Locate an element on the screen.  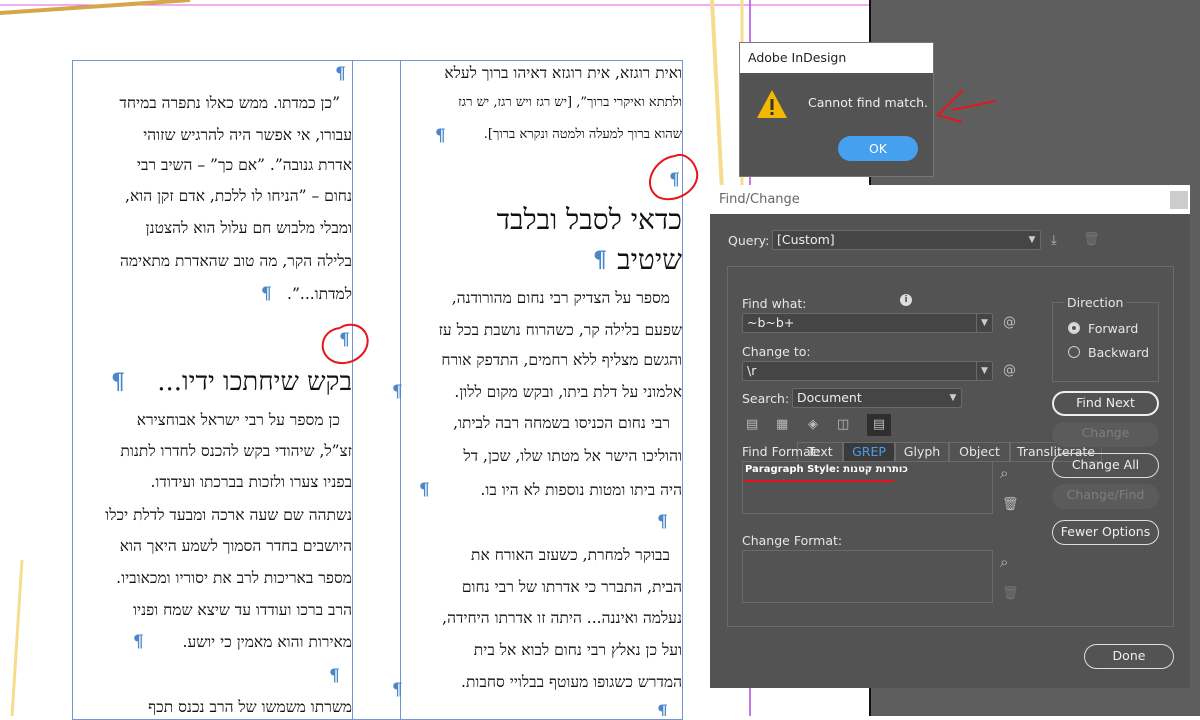
tab-glyph: Glyph is located at coordinates (922, 452).